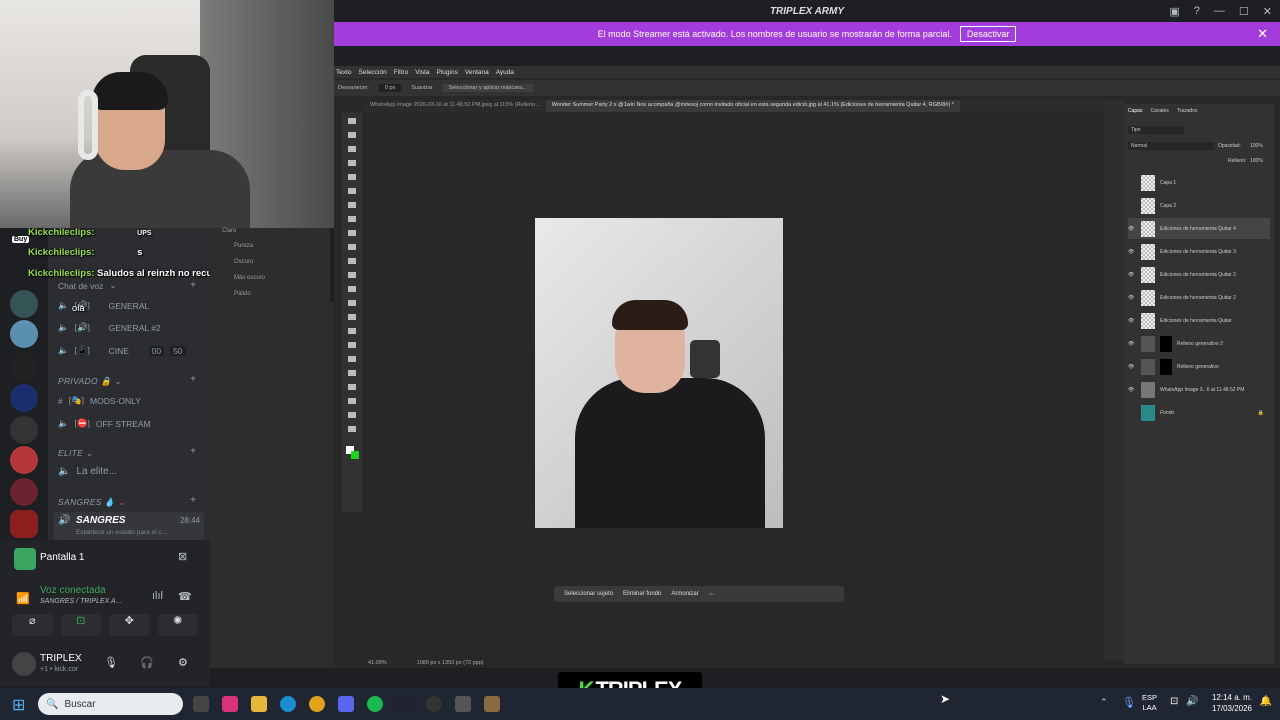  I want to click on tab-canales: Canales, so click(1159, 111).